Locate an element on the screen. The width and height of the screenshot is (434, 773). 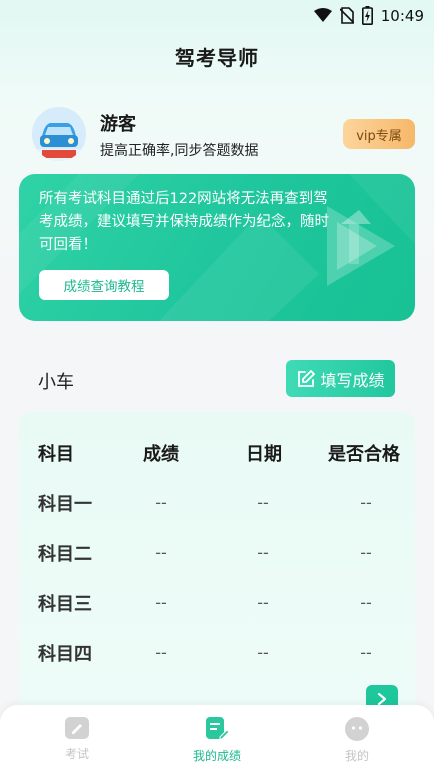
battery-charging-icon is located at coordinates (367, 15).